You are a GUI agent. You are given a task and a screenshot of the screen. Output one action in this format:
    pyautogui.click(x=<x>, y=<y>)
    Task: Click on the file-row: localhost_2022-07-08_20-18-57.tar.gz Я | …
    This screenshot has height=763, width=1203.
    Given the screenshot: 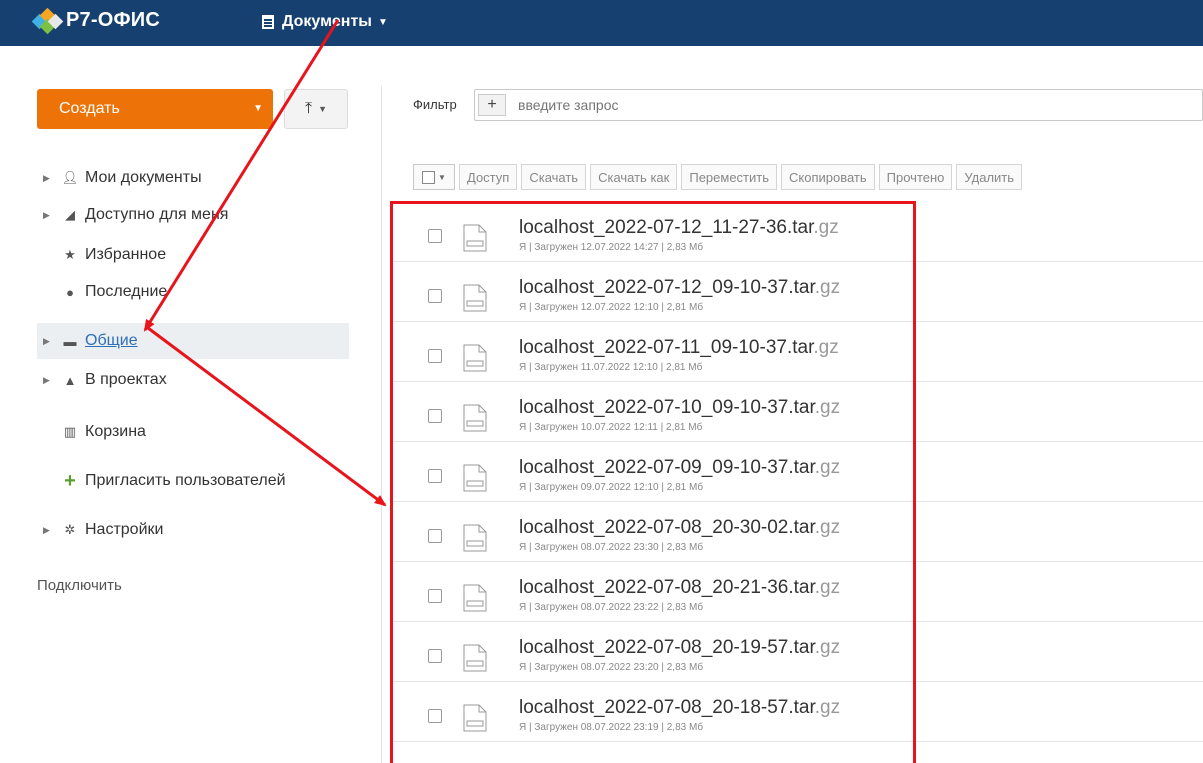 What is the action you would take?
    pyautogui.click(x=797, y=713)
    